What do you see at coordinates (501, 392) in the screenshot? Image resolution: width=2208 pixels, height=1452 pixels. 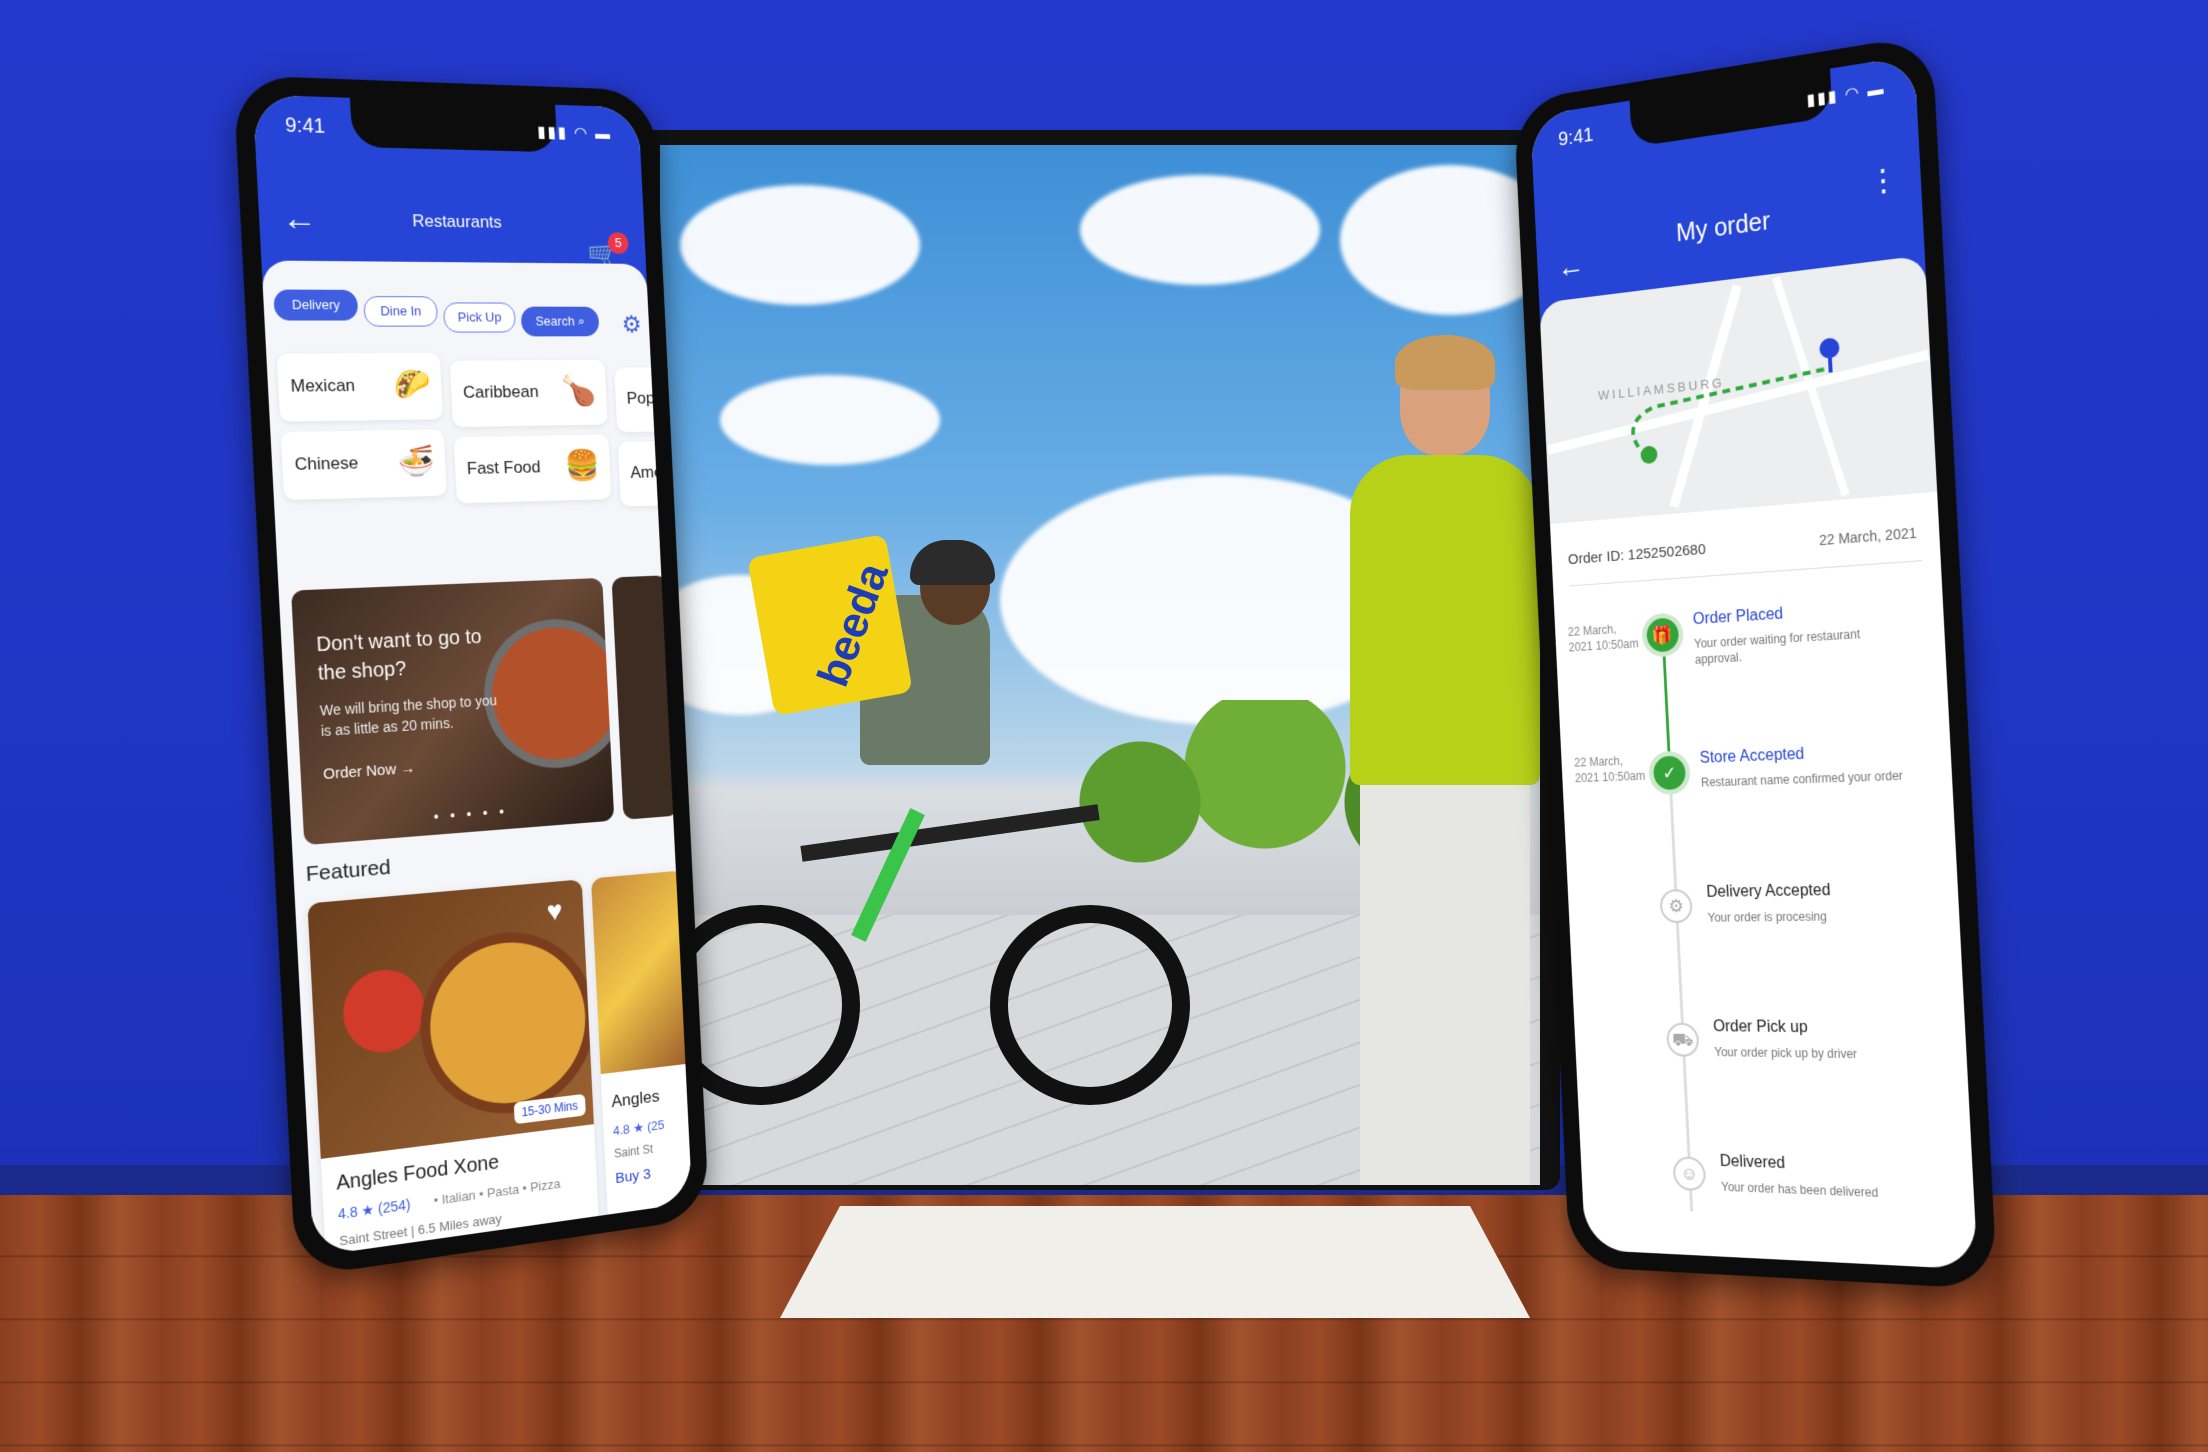 I see `category-label: Caribbean` at bounding box center [501, 392].